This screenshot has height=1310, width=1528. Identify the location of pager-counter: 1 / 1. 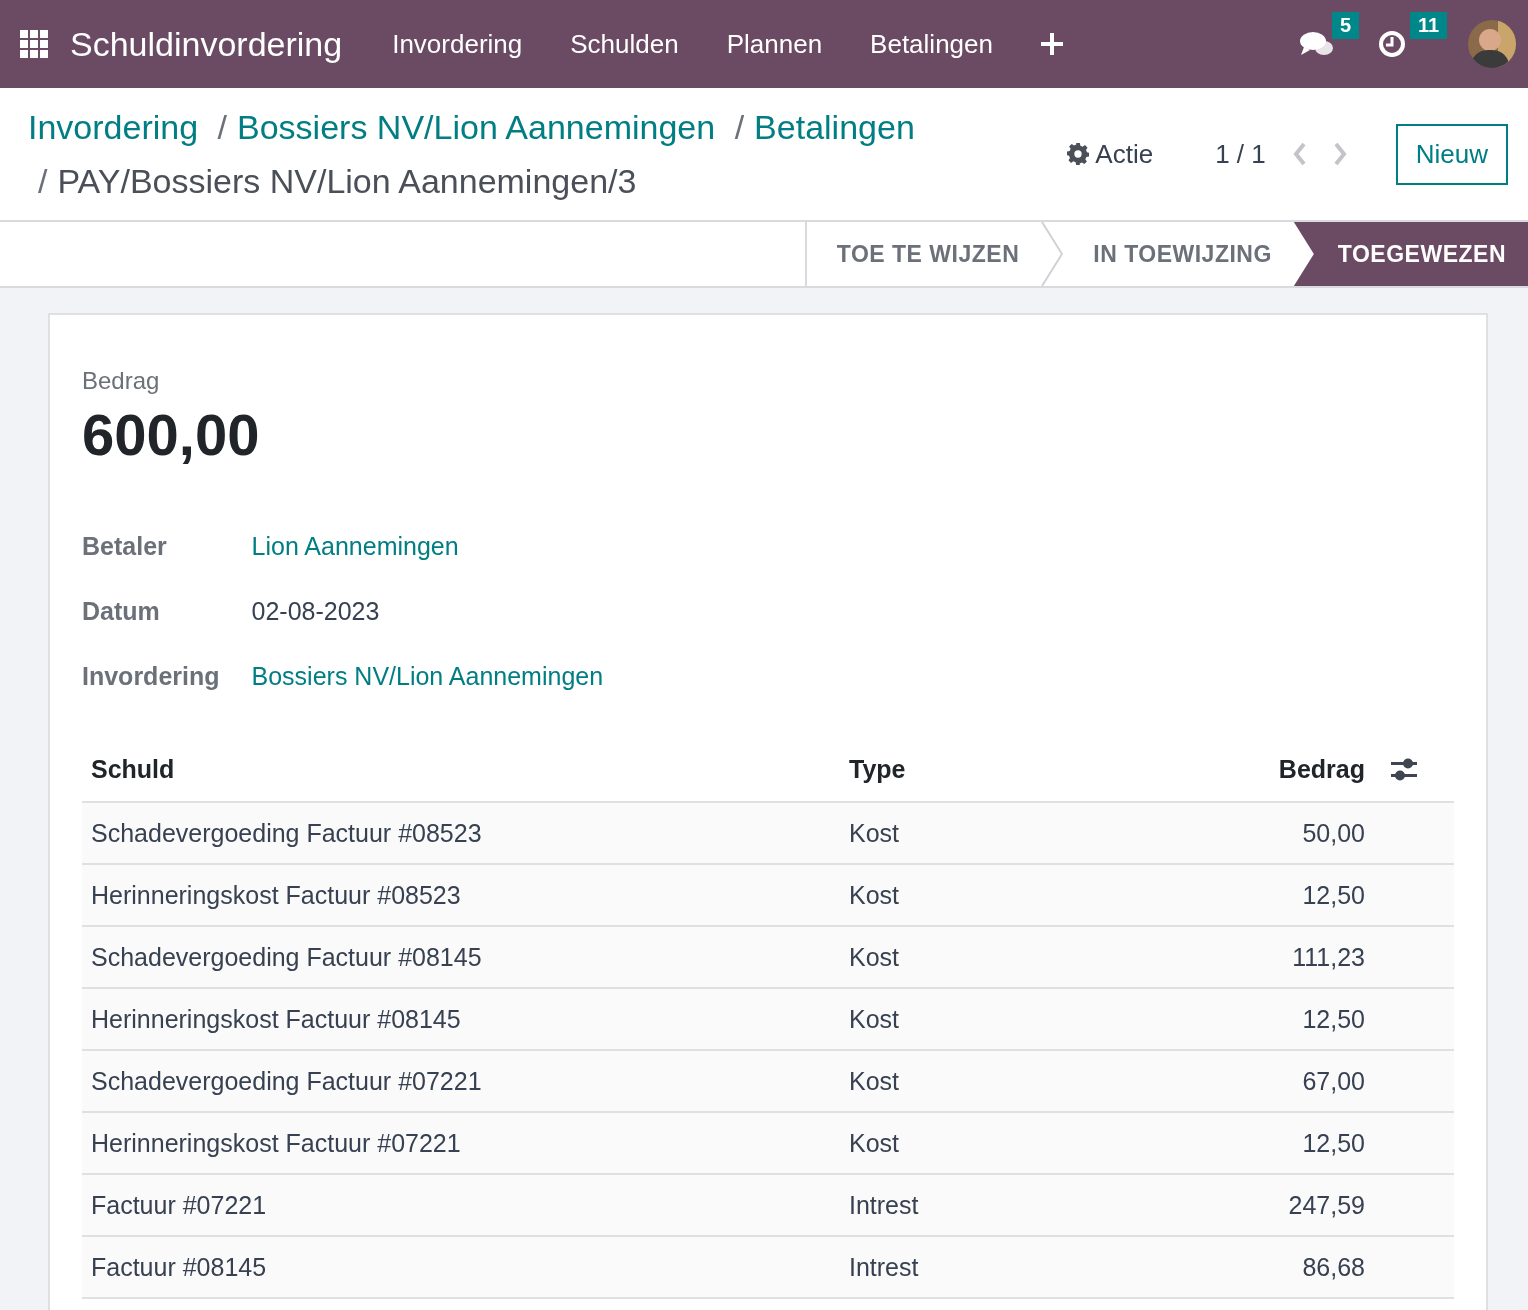
(1240, 154).